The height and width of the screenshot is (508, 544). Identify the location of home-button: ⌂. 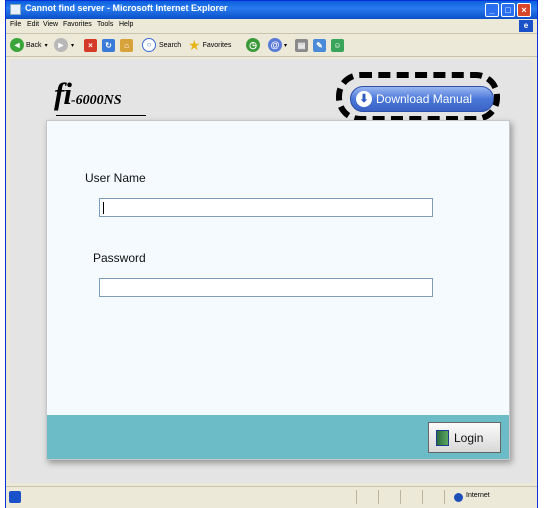
(126, 45).